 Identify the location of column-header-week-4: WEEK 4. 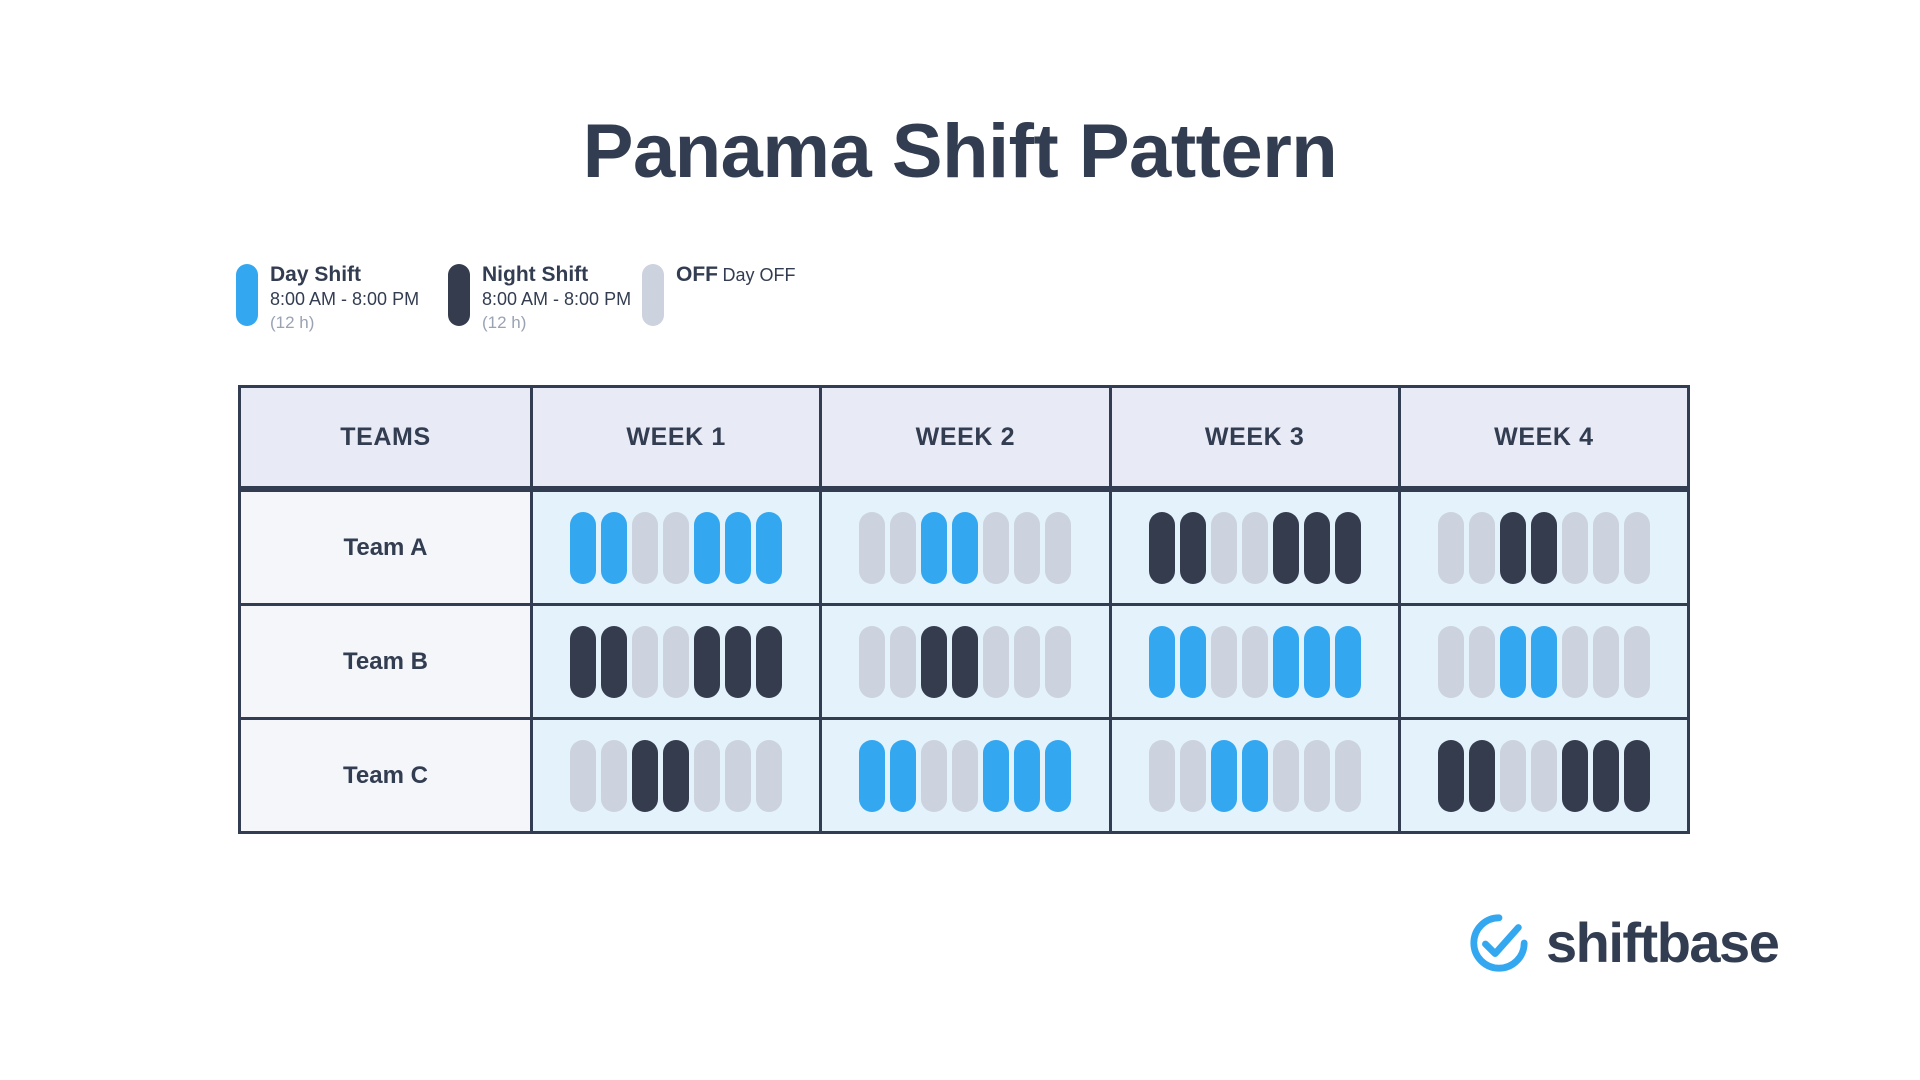
(1543, 437).